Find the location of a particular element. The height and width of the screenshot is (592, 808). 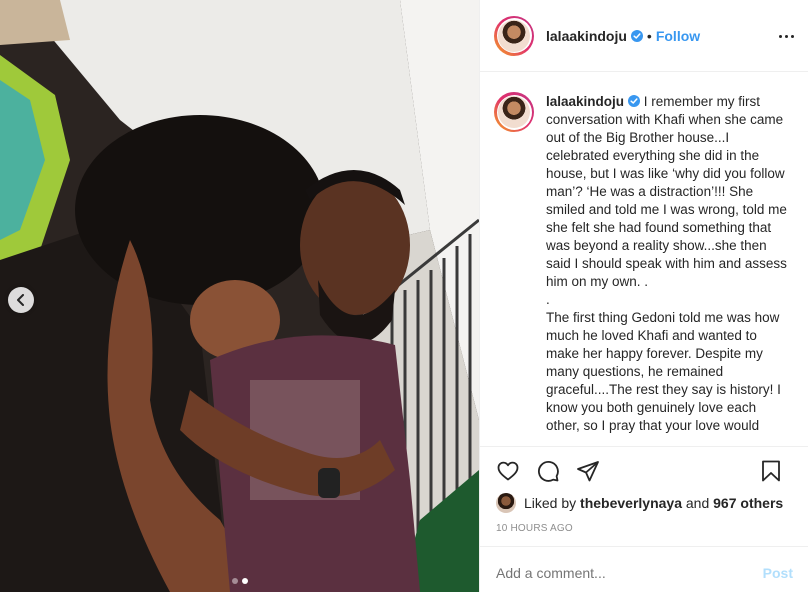

comment-input is located at coordinates (629, 569).